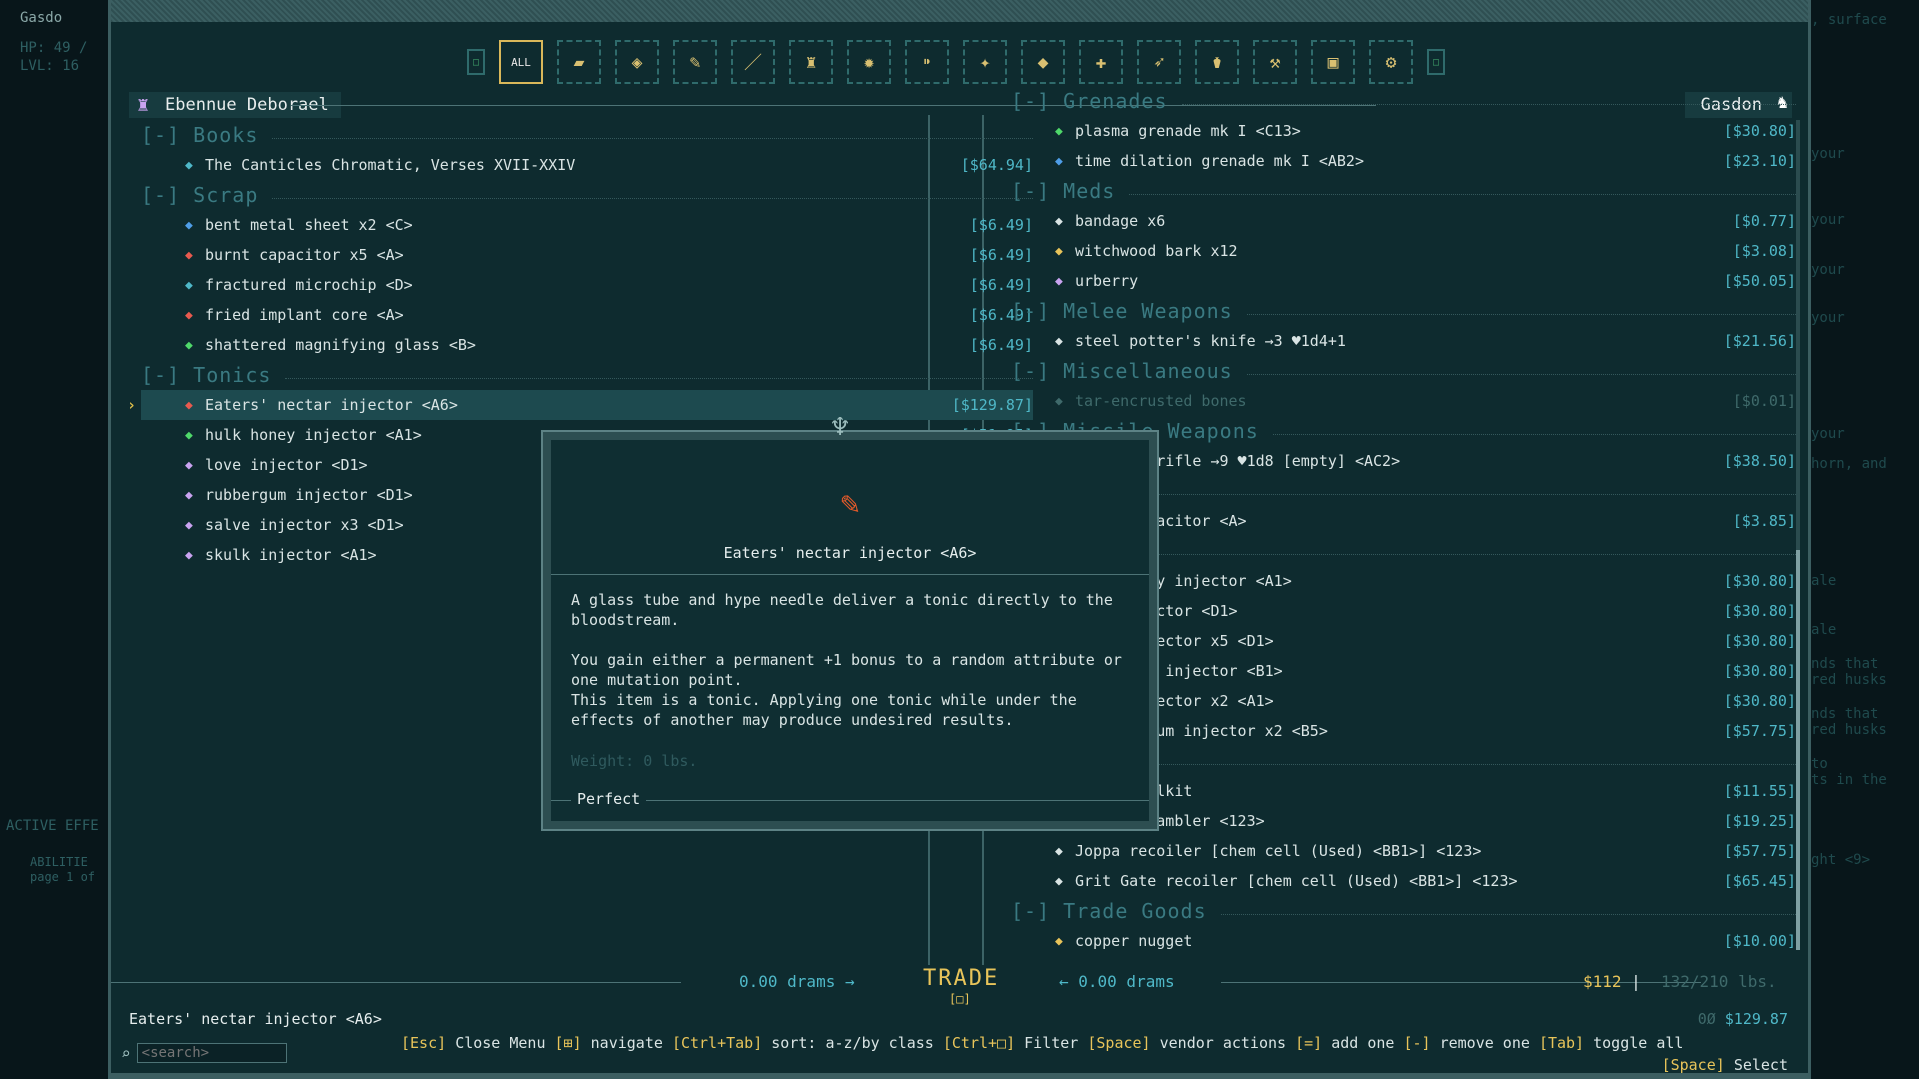 The image size is (1919, 1079). I want to click on trade-icon: ⚱, so click(1217, 62).